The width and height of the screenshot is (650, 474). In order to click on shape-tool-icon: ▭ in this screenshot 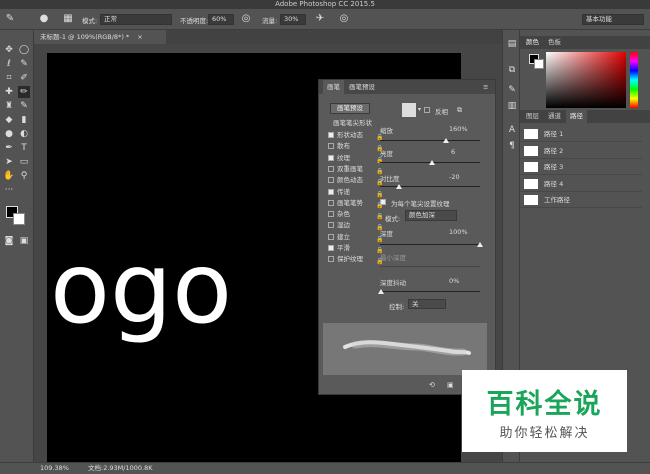, I will do `click(24, 162)`.